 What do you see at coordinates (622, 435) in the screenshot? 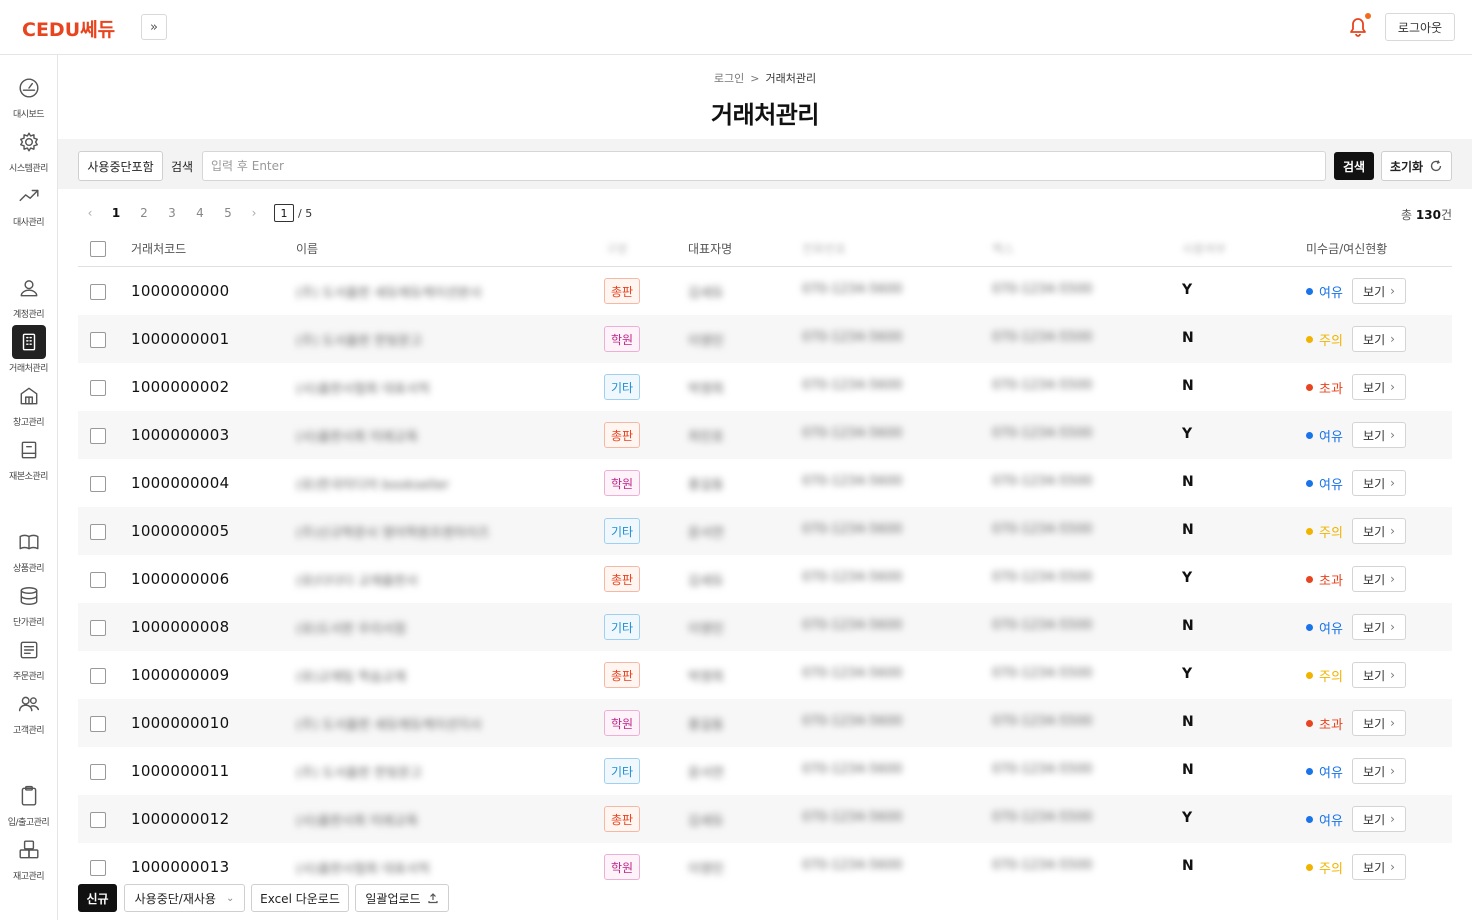
I see `row-type-badge: 총판` at bounding box center [622, 435].